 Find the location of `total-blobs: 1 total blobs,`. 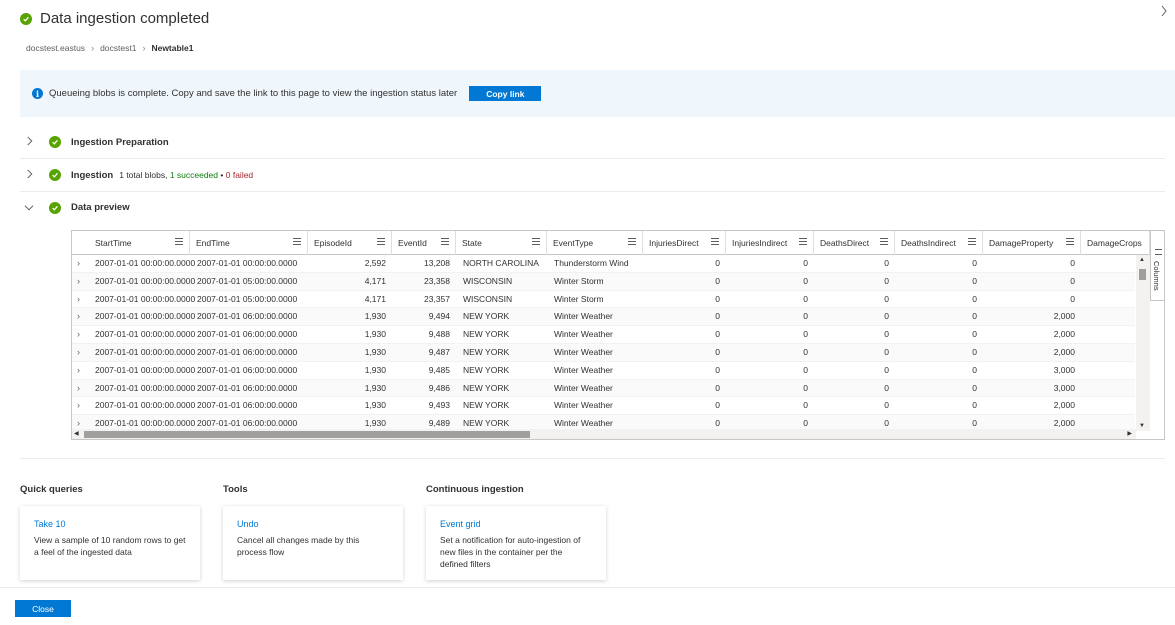

total-blobs: 1 total blobs, is located at coordinates (143, 175).